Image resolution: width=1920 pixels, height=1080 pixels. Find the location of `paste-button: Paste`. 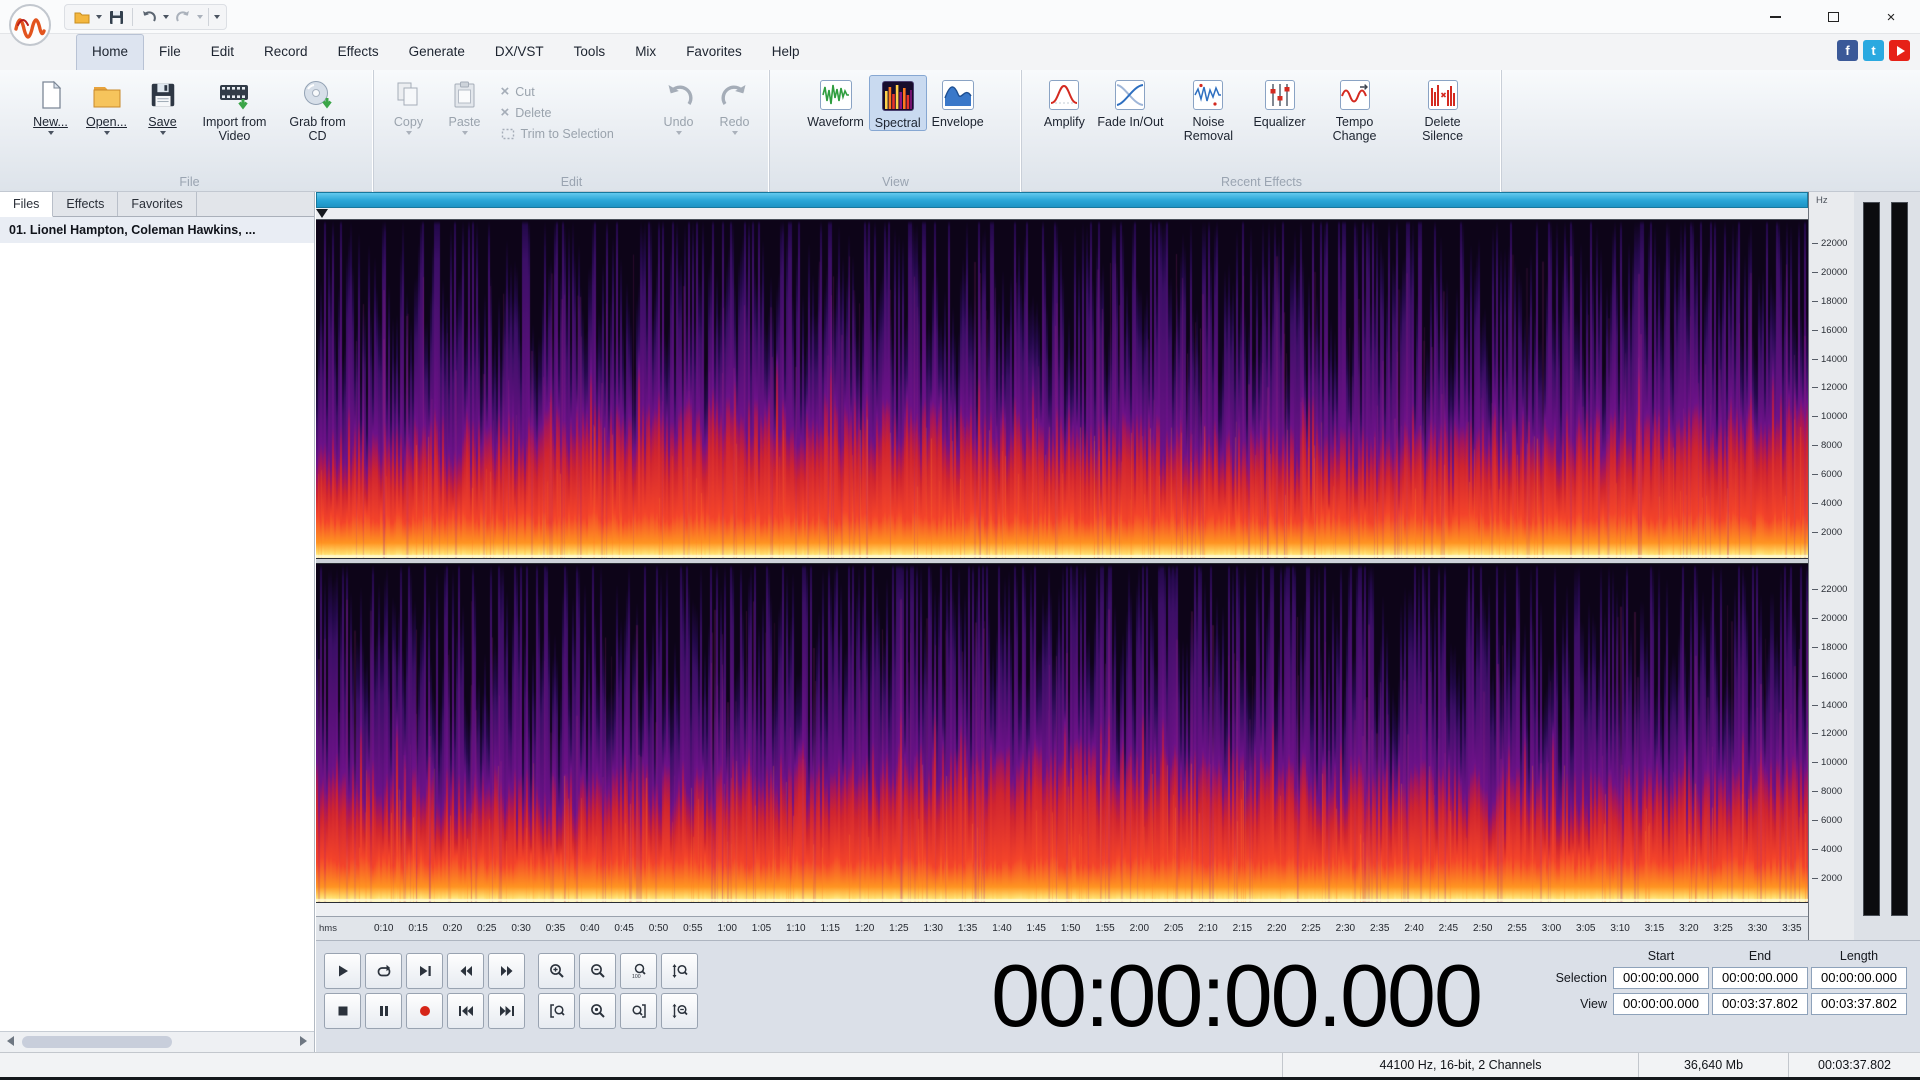

paste-button: Paste is located at coordinates (465, 105).